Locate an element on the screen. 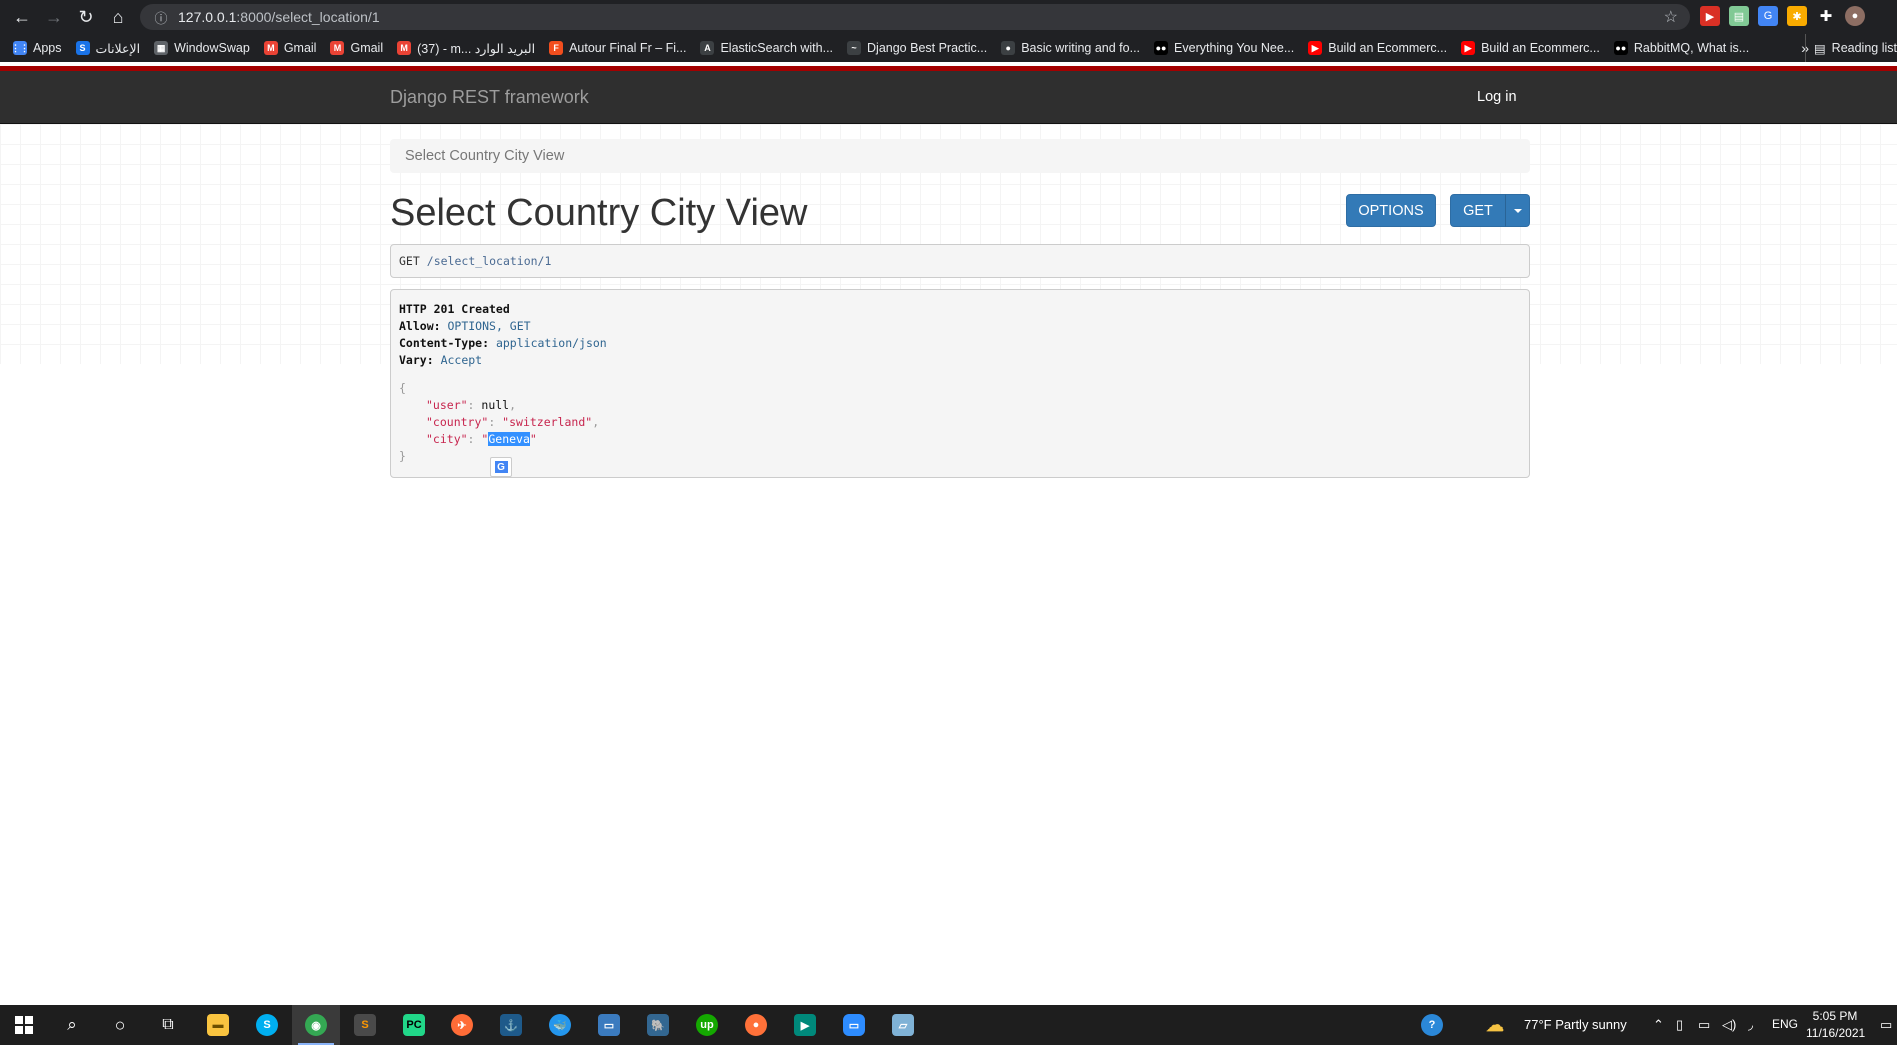 This screenshot has width=1897, height=1045. help-icon: ? is located at coordinates (1432, 1025).